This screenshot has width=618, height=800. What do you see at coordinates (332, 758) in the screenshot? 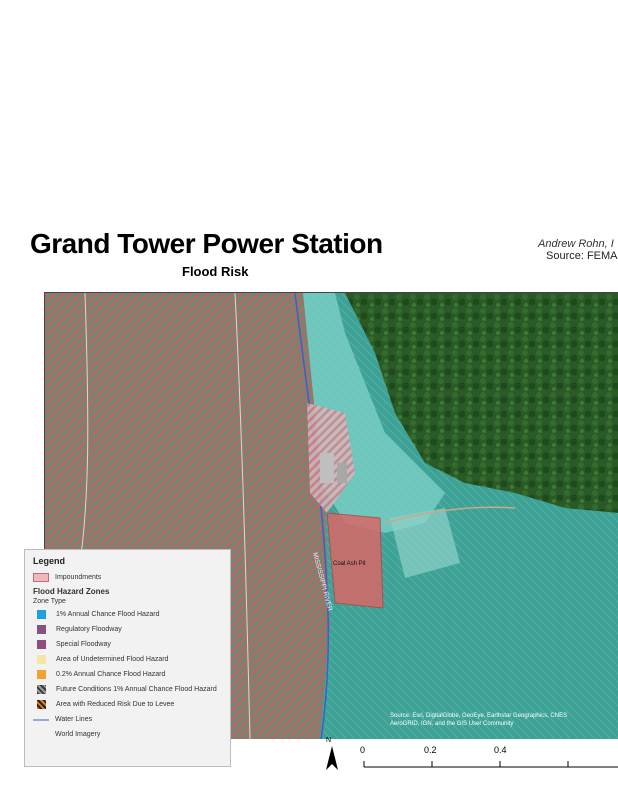
I see `north-arrow-icon` at bounding box center [332, 758].